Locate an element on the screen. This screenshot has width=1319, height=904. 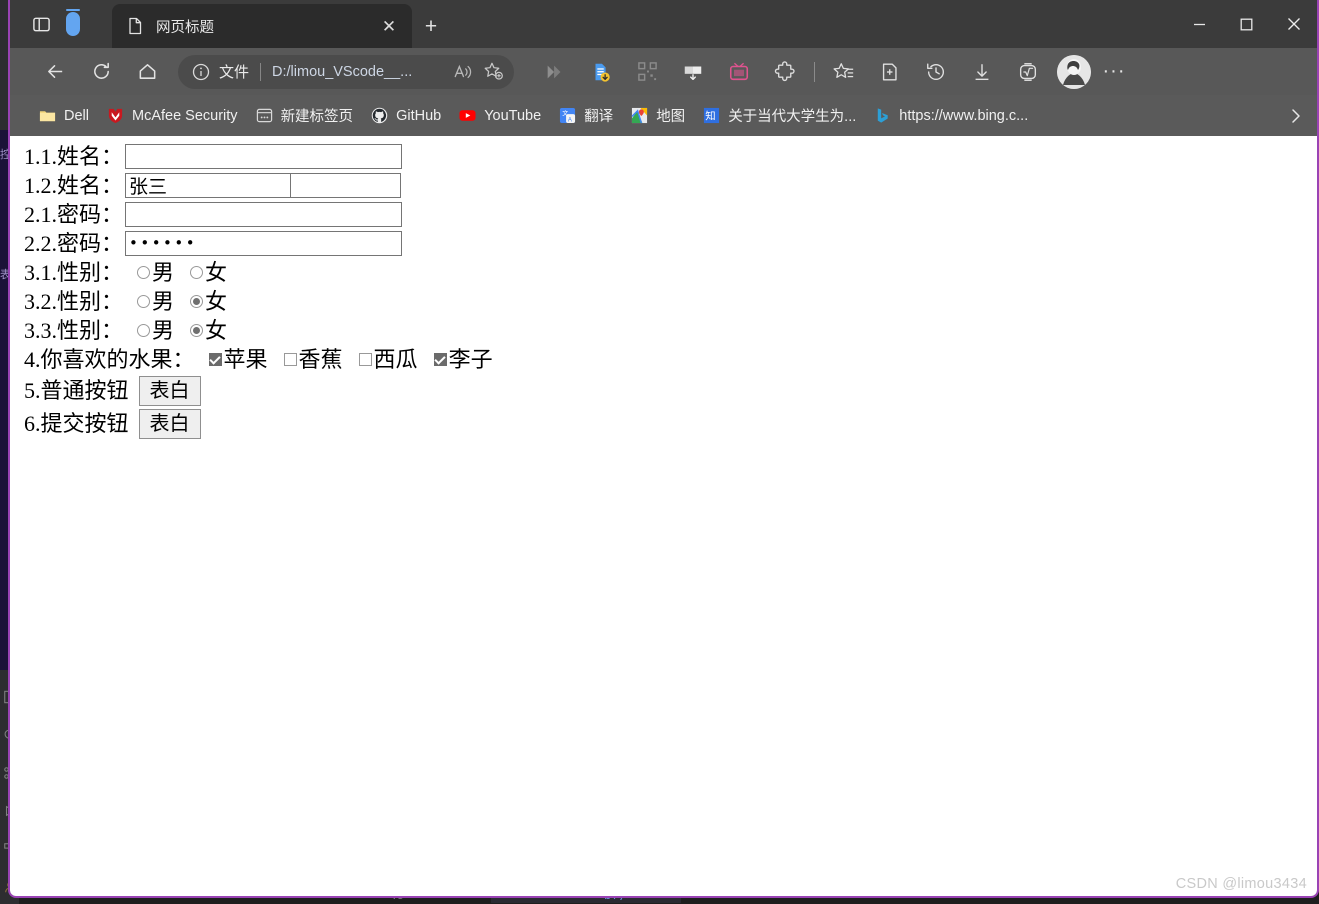
gender-none-options: 男 女 is located at coordinates (190, 272).